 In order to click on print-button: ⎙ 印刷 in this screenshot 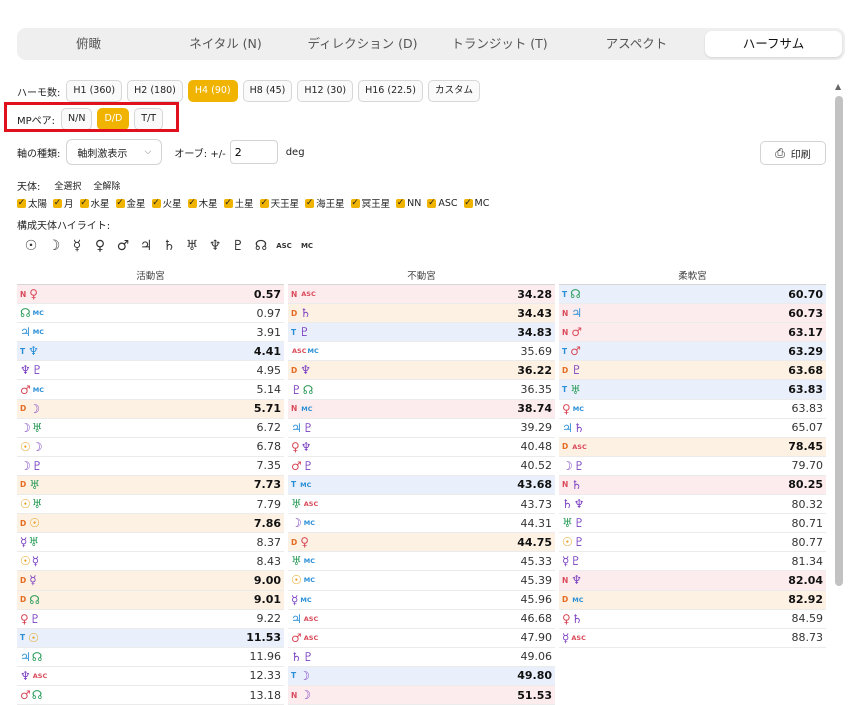, I will do `click(793, 153)`.